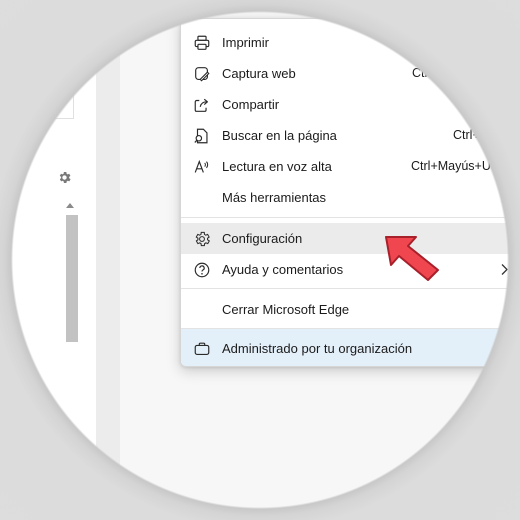  What do you see at coordinates (283, 269) in the screenshot?
I see `menu-item-label: Ayuda y comentarios` at bounding box center [283, 269].